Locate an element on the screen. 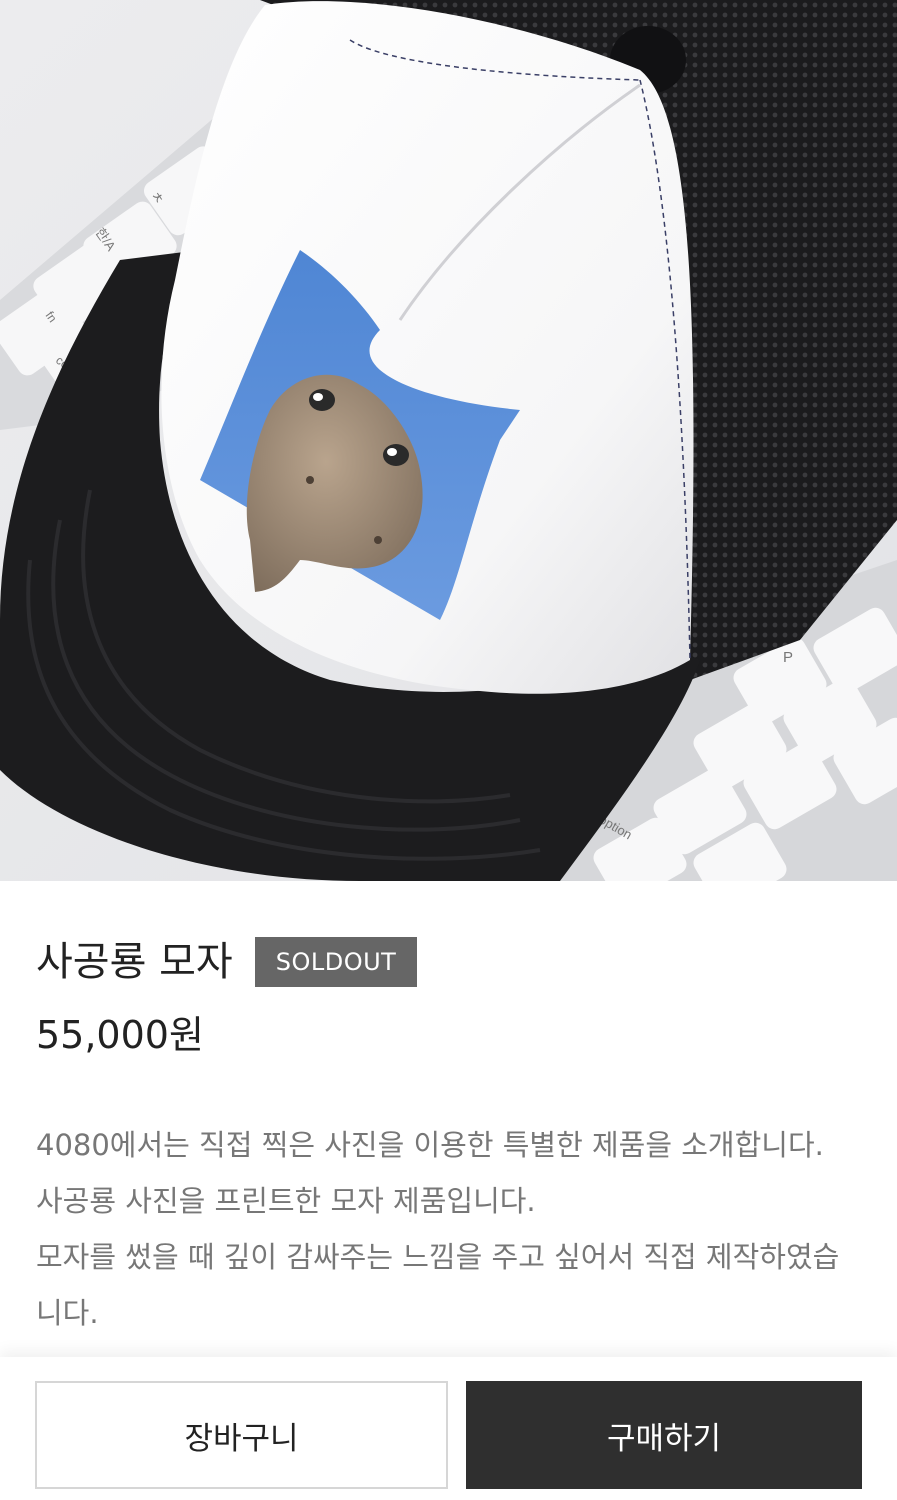 The image size is (897, 1500). key-label-5: P is located at coordinates (788, 657).